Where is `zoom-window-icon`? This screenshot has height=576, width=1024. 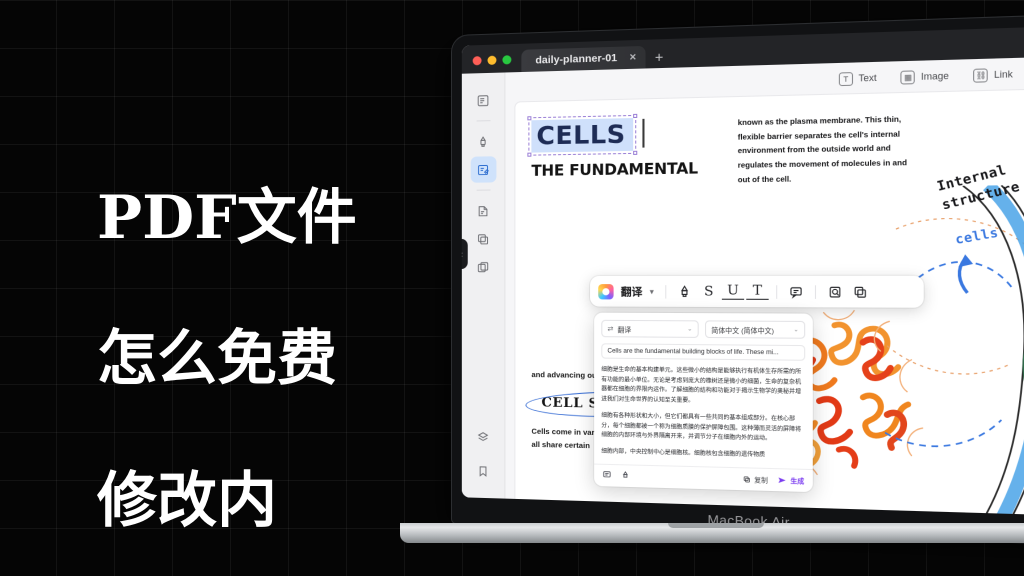 zoom-window-icon is located at coordinates (507, 60).